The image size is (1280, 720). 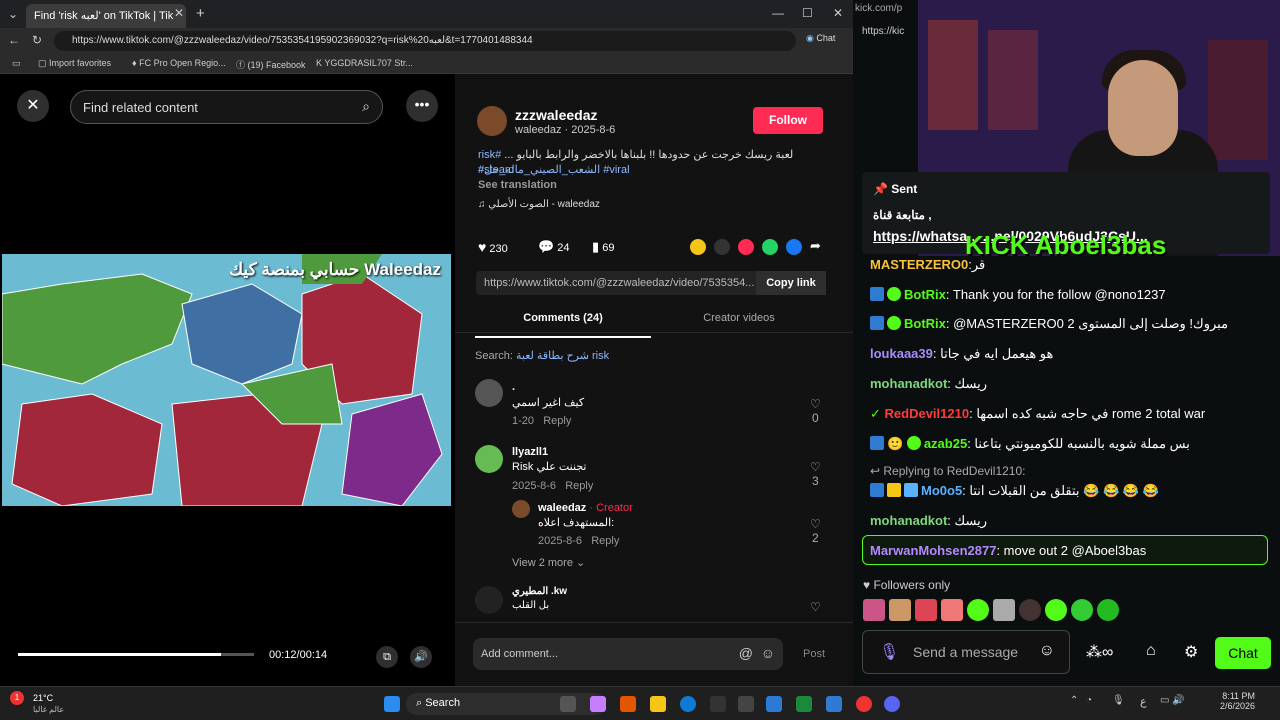 I want to click on weather-temp: 21°C, so click(x=43, y=698).